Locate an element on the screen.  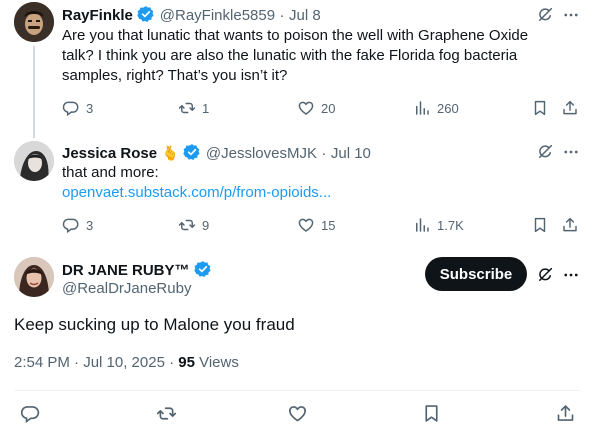
subscribe-button: Subscribe is located at coordinates (476, 274).